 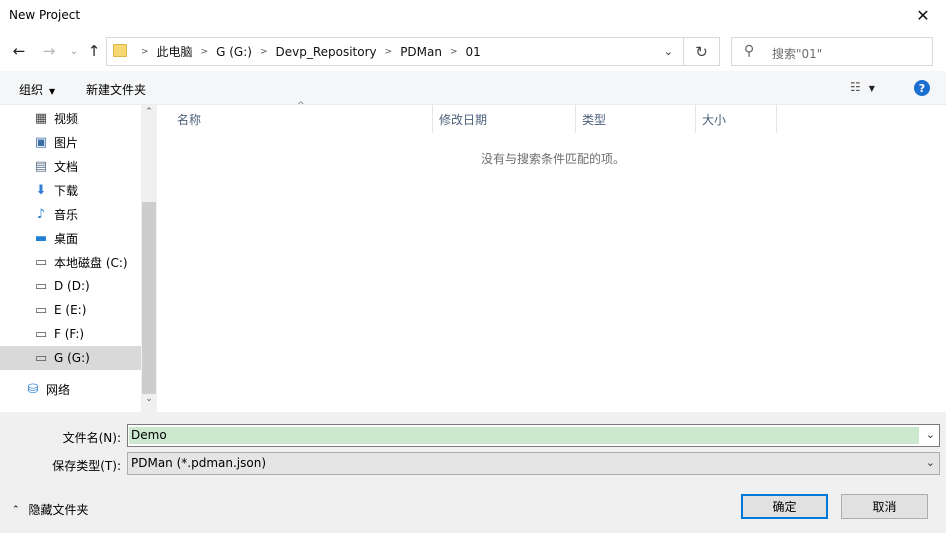 What do you see at coordinates (41, 142) in the screenshot?
I see `pictures-icon: ▣` at bounding box center [41, 142].